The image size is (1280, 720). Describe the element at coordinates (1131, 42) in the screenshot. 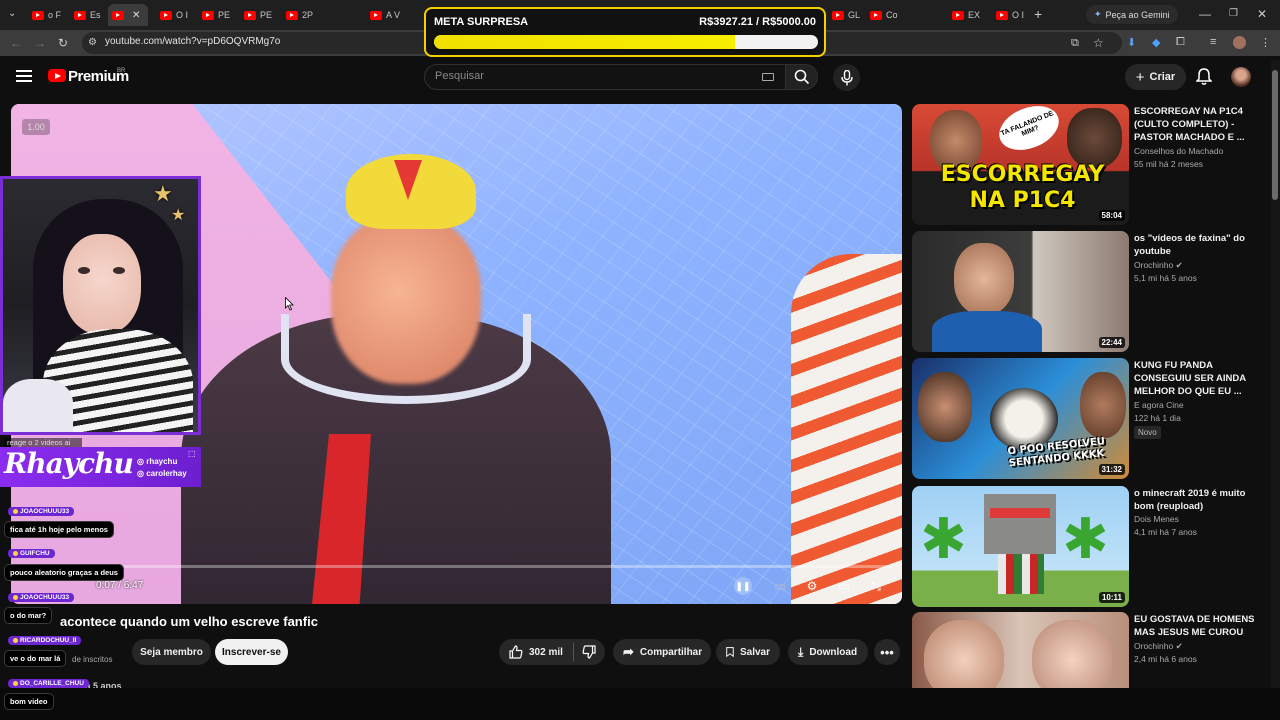

I see `extension-download-icon: ⬇` at that location.